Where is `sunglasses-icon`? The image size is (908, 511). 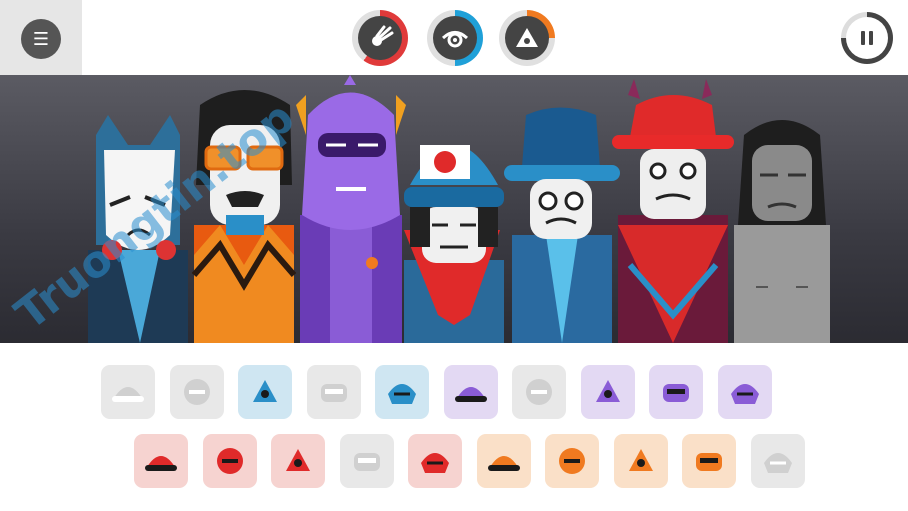
sunglasses-icon is located at coordinates (676, 392).